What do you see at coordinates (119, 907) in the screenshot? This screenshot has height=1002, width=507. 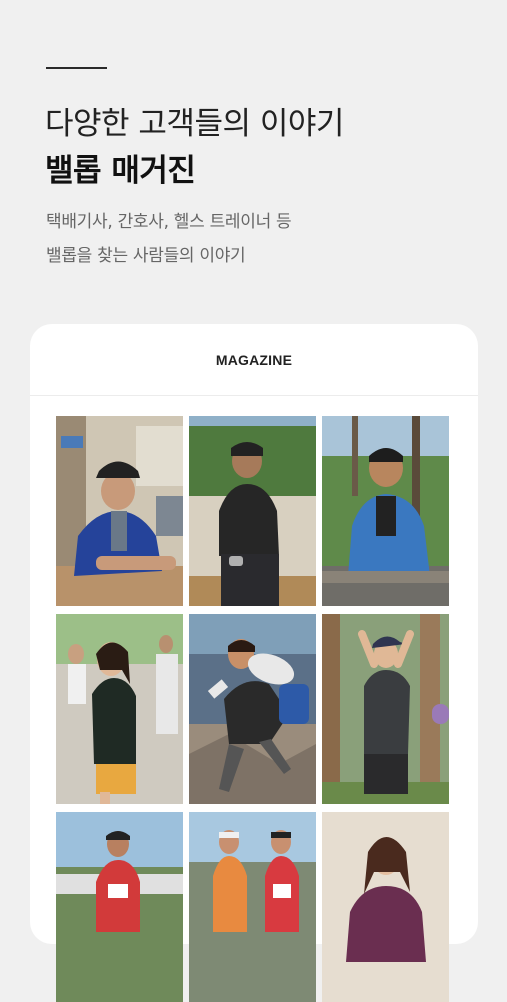 I see `marathon-runner-photo` at bounding box center [119, 907].